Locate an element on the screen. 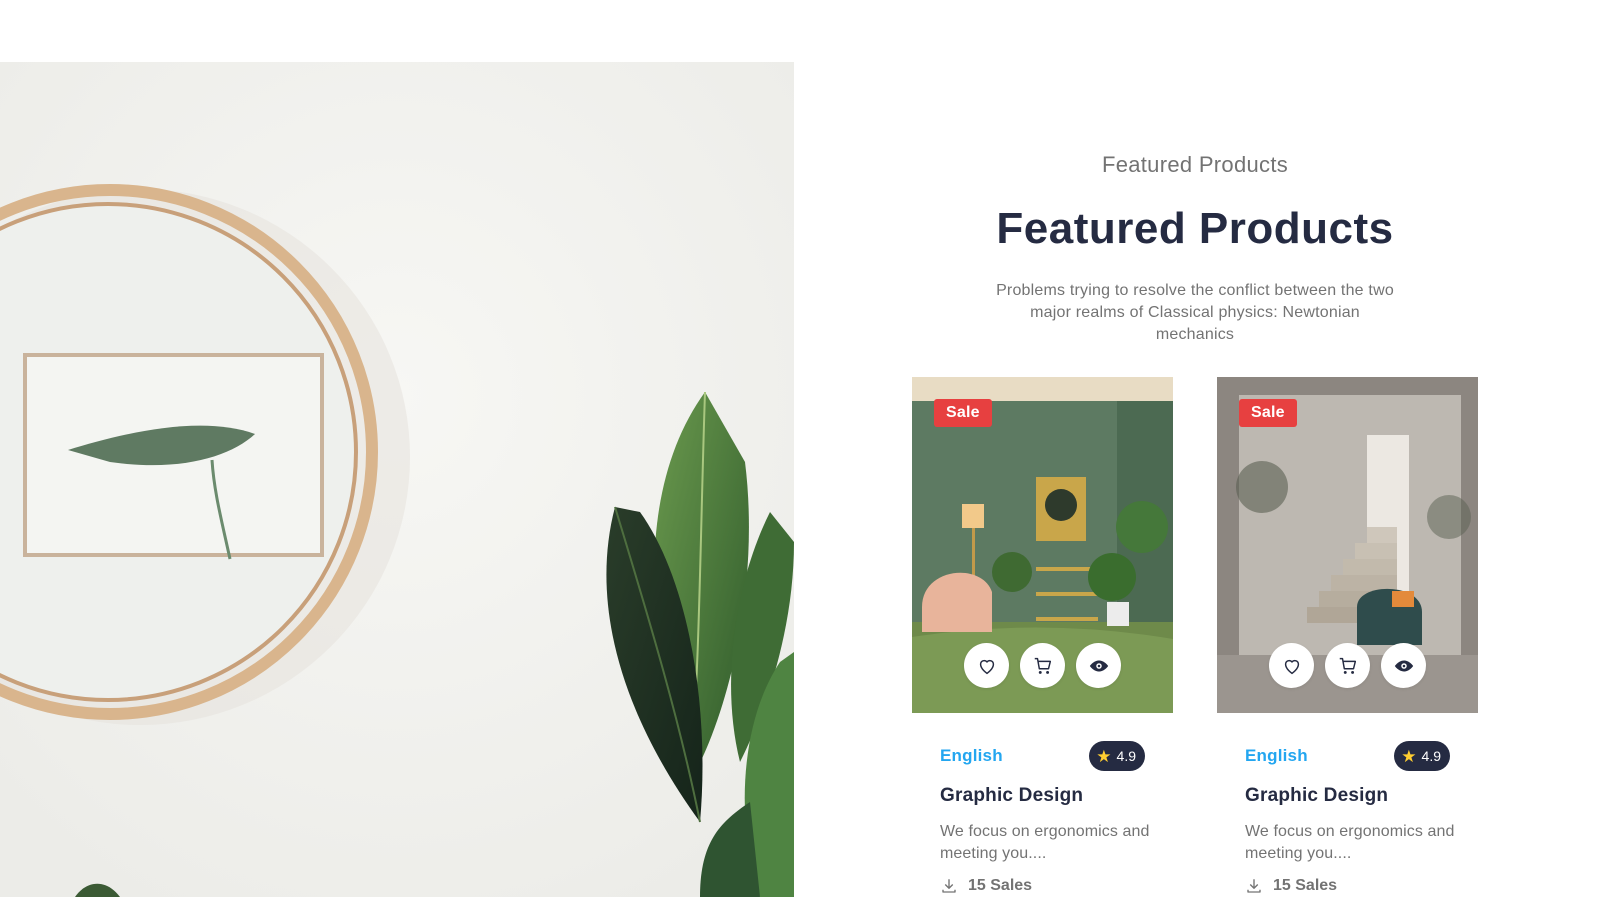 The width and height of the screenshot is (1611, 897). section-eyebrow: Featured Products is located at coordinates (1195, 164).